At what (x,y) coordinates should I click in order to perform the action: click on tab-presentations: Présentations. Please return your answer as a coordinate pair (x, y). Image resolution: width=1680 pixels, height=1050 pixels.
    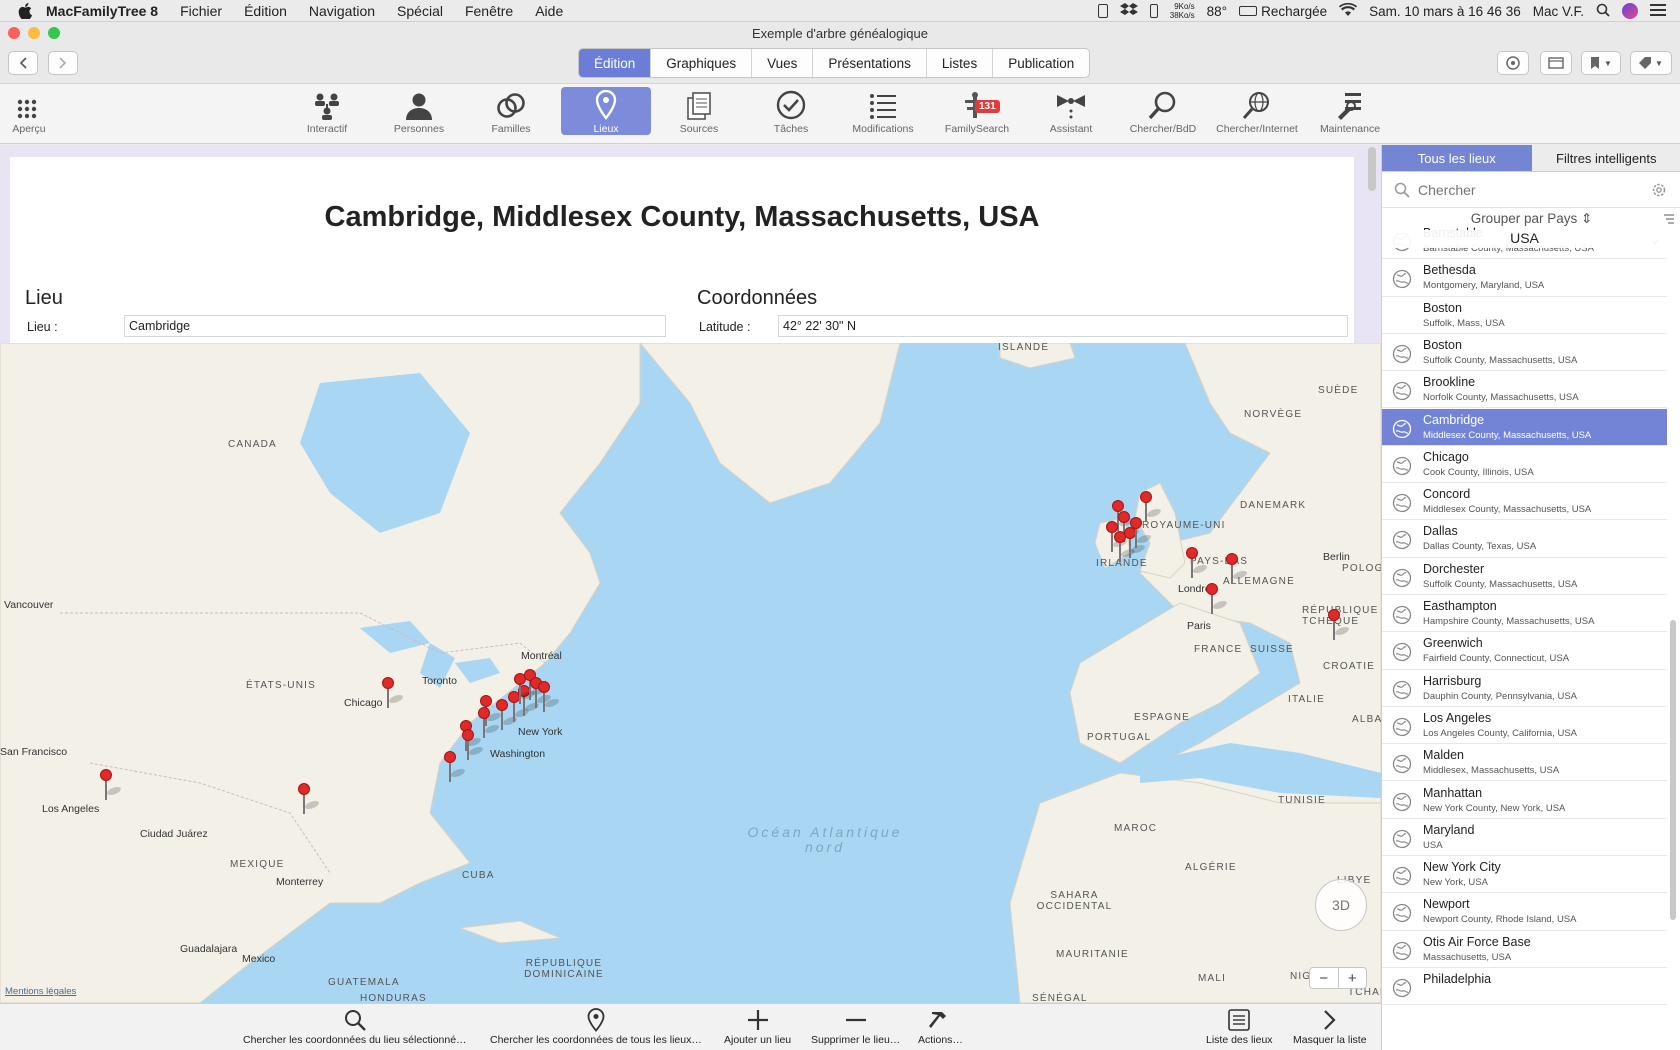
    Looking at the image, I should click on (869, 63).